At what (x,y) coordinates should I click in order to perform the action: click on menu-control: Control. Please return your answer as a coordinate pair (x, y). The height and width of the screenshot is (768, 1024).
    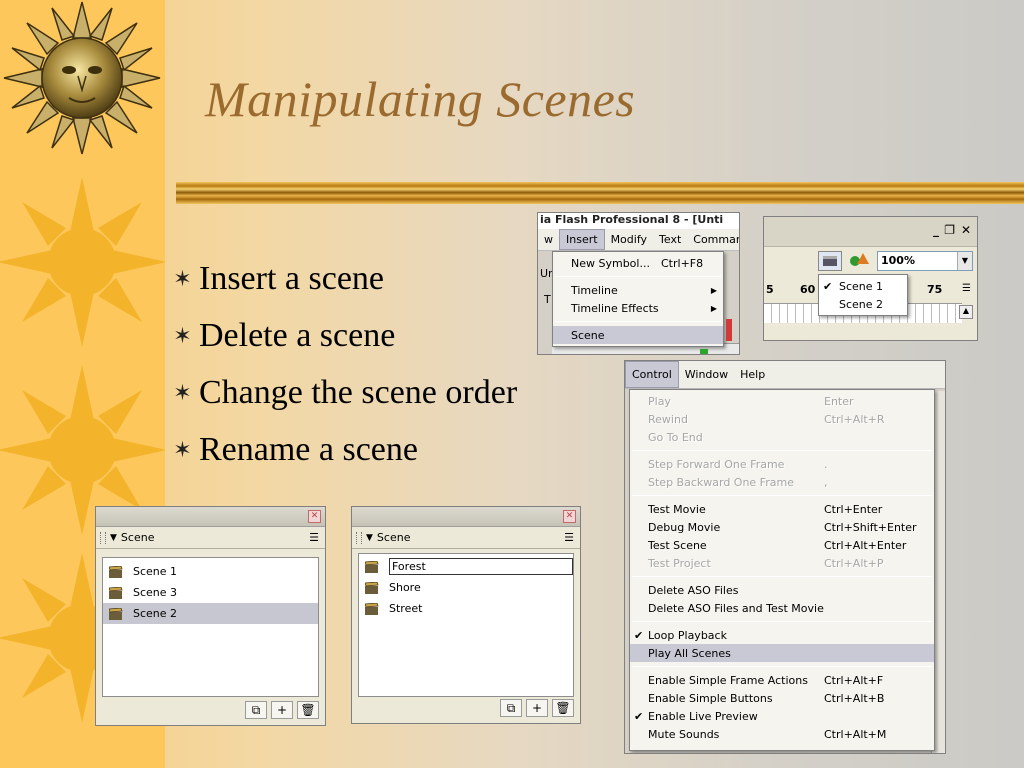
    Looking at the image, I should click on (652, 374).